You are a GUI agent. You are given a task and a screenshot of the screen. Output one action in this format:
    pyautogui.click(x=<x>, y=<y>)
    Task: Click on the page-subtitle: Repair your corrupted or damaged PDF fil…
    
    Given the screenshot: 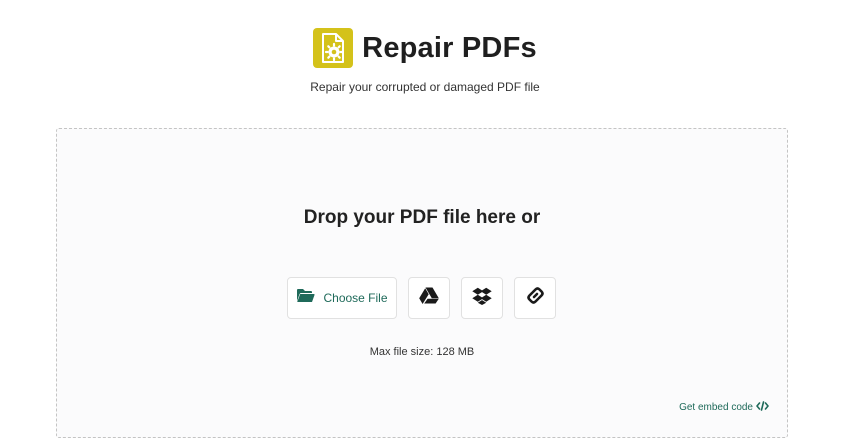 What is the action you would take?
    pyautogui.click(x=425, y=87)
    